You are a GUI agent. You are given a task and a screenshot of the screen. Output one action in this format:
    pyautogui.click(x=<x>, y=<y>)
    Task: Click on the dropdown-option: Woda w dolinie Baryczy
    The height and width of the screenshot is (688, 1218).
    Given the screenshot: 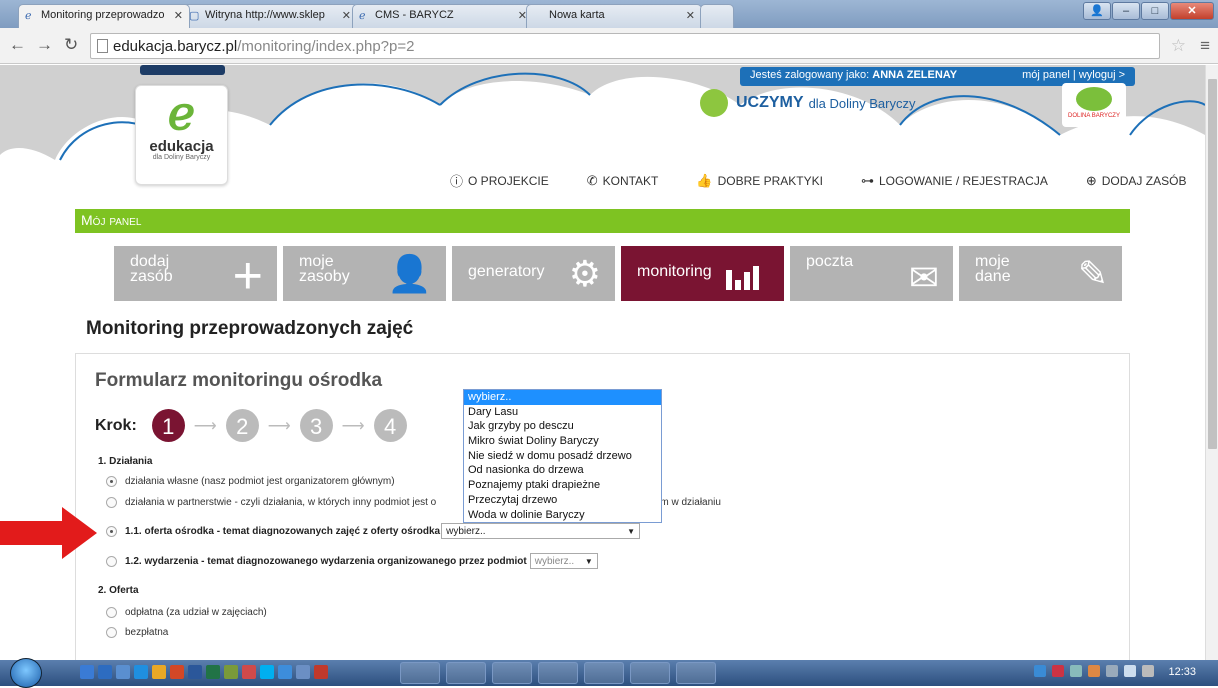 What is the action you would take?
    pyautogui.click(x=562, y=515)
    